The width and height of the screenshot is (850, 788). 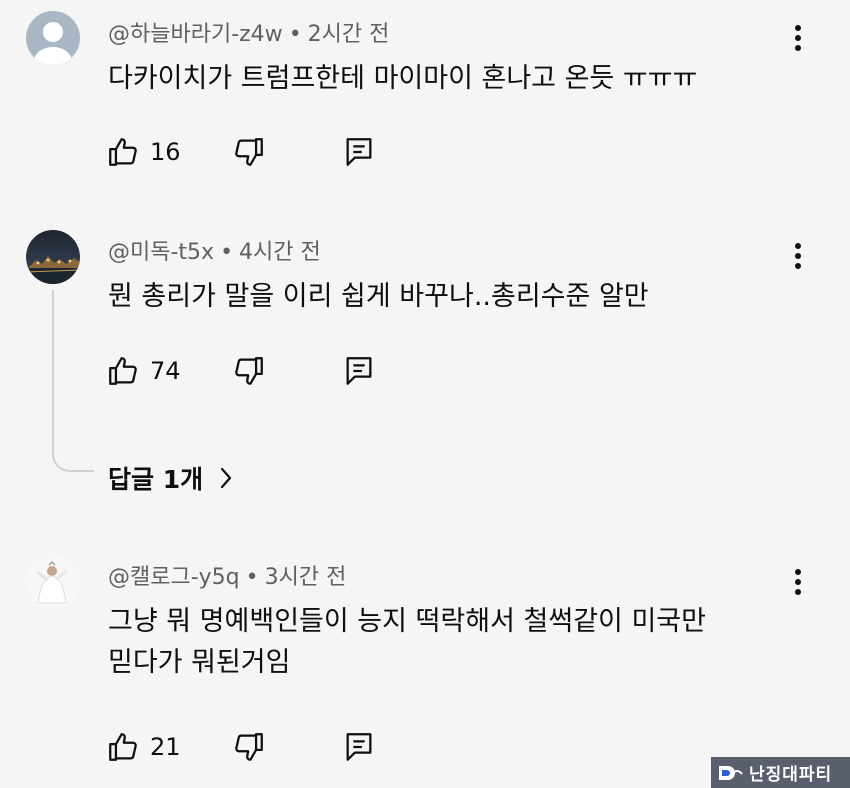 I want to click on comment-meta: @미독-t5x • 4시간 전, so click(x=214, y=250).